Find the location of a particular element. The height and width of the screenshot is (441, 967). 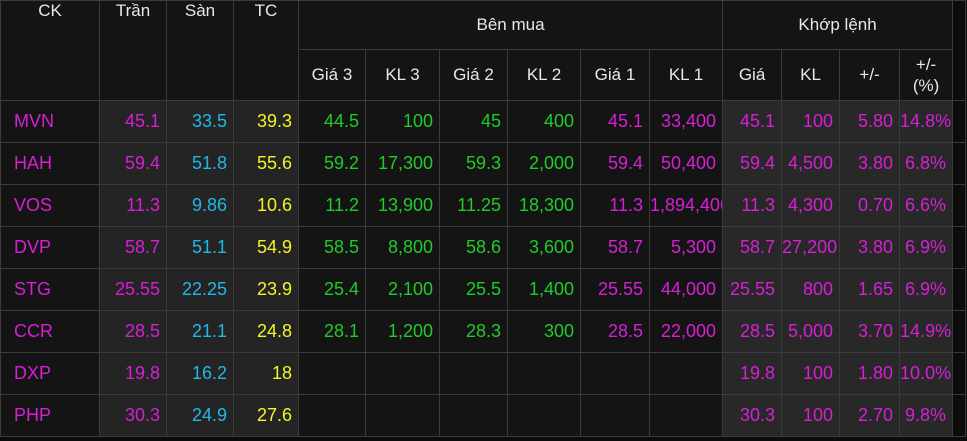

floor-price-cell: 22.25 is located at coordinates (200, 289).